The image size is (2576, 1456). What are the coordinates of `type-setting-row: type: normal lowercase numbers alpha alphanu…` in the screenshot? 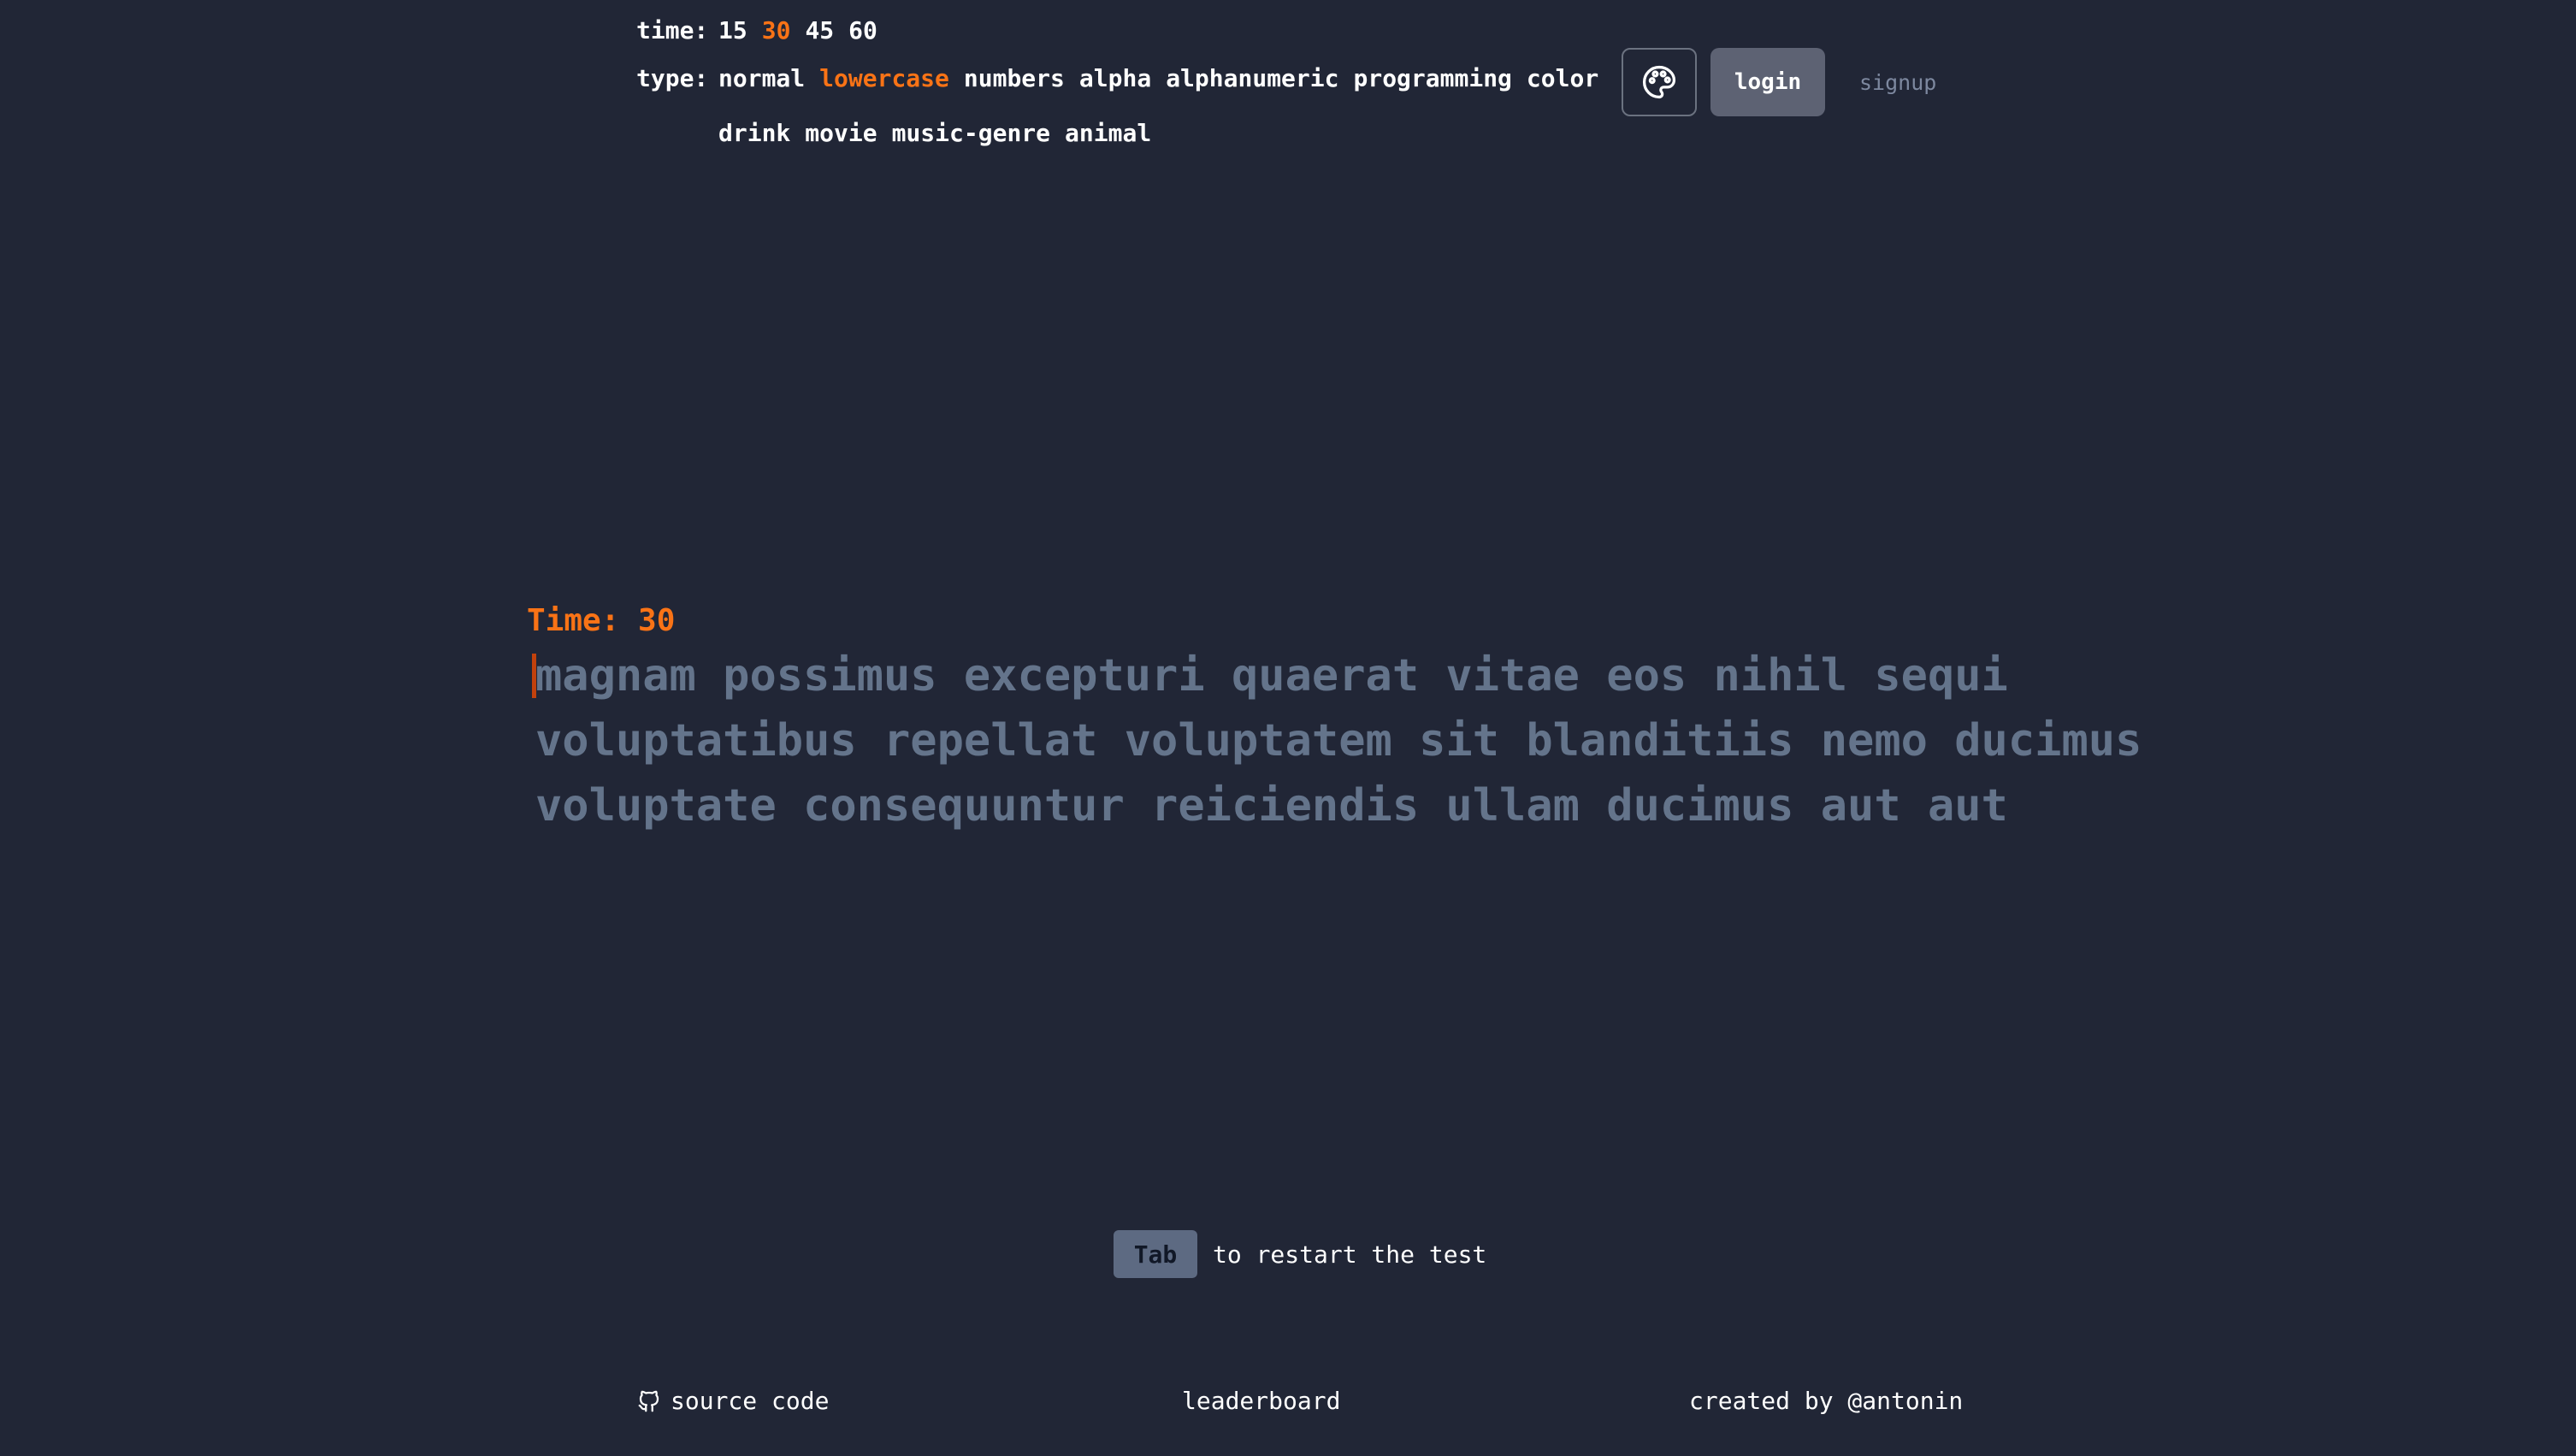 It's located at (1139, 106).